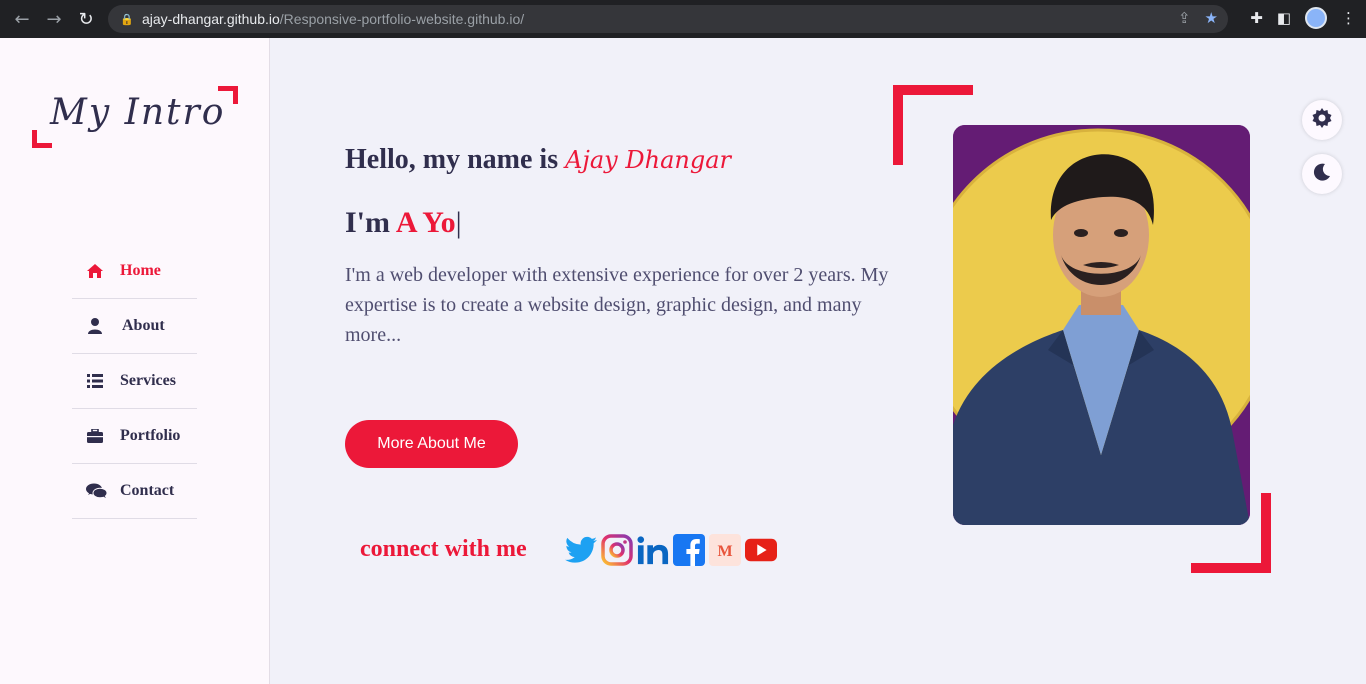 The height and width of the screenshot is (684, 1366). Describe the element at coordinates (97, 491) in the screenshot. I see `comments-icon` at that location.